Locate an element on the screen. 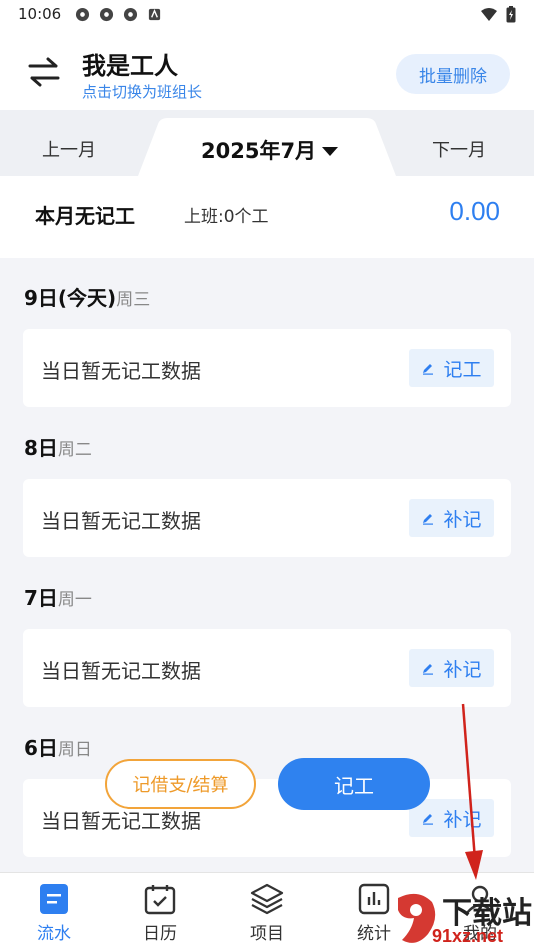  summary-title: 本月无记工 is located at coordinates (85, 216).